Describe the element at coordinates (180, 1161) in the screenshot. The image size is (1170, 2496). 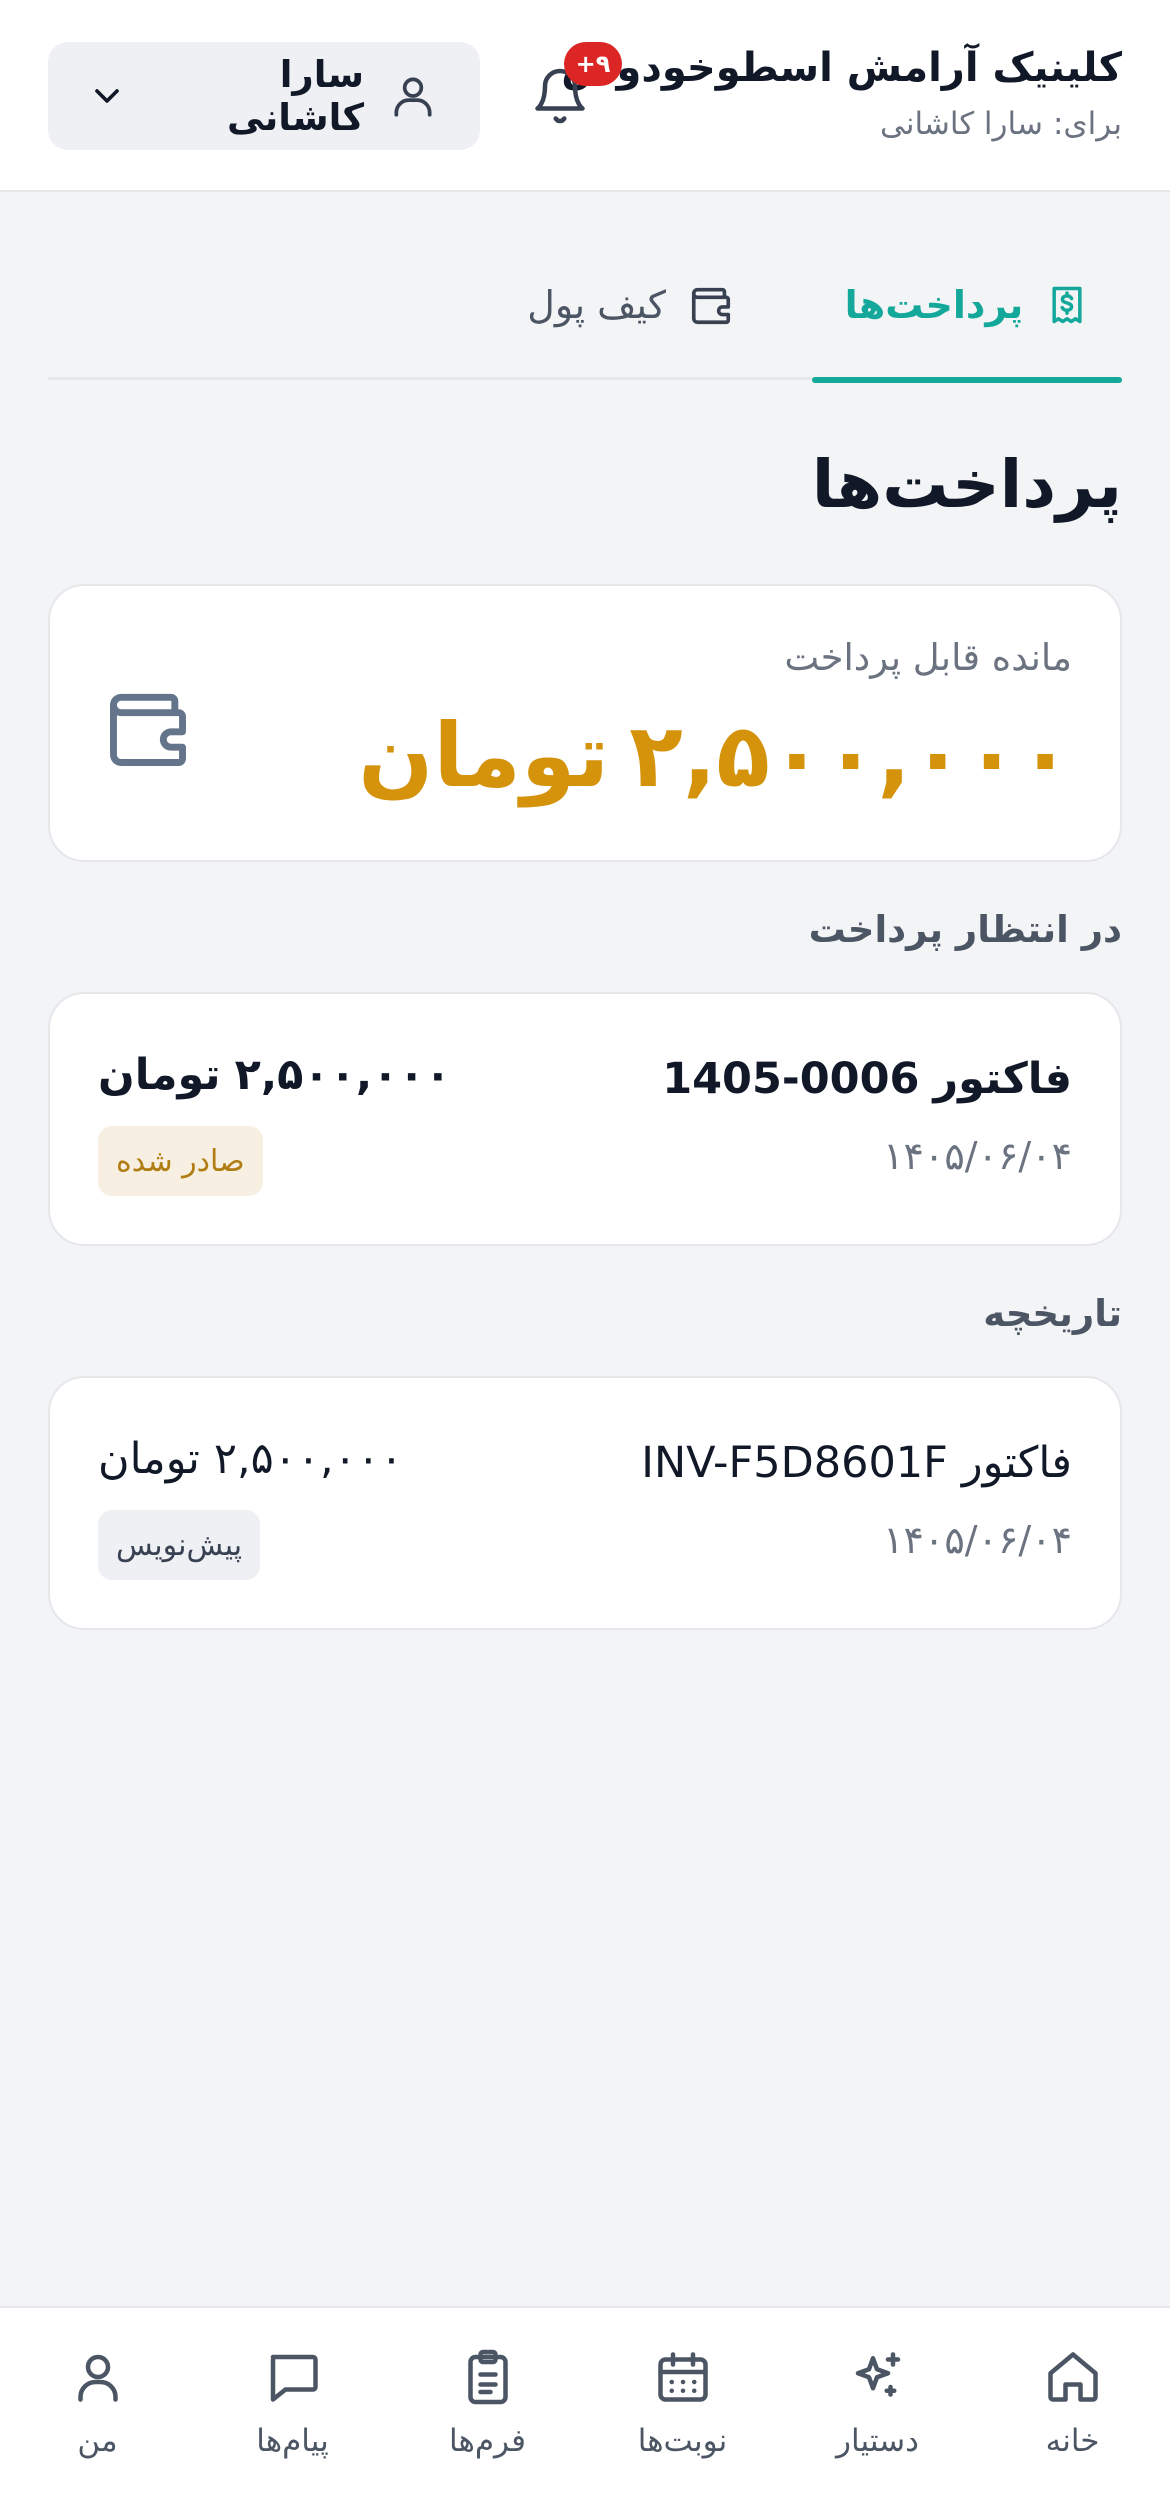
I see `status-badge: صادر شده` at that location.